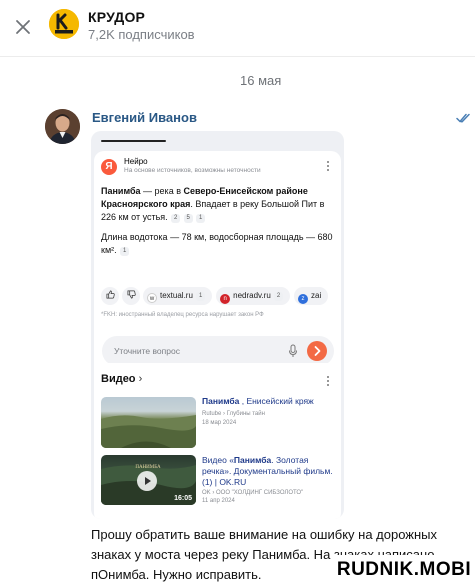  Describe the element at coordinates (237, 28) in the screenshot. I see `chat-header: КРУДОР 7,2K подписчиков` at that location.